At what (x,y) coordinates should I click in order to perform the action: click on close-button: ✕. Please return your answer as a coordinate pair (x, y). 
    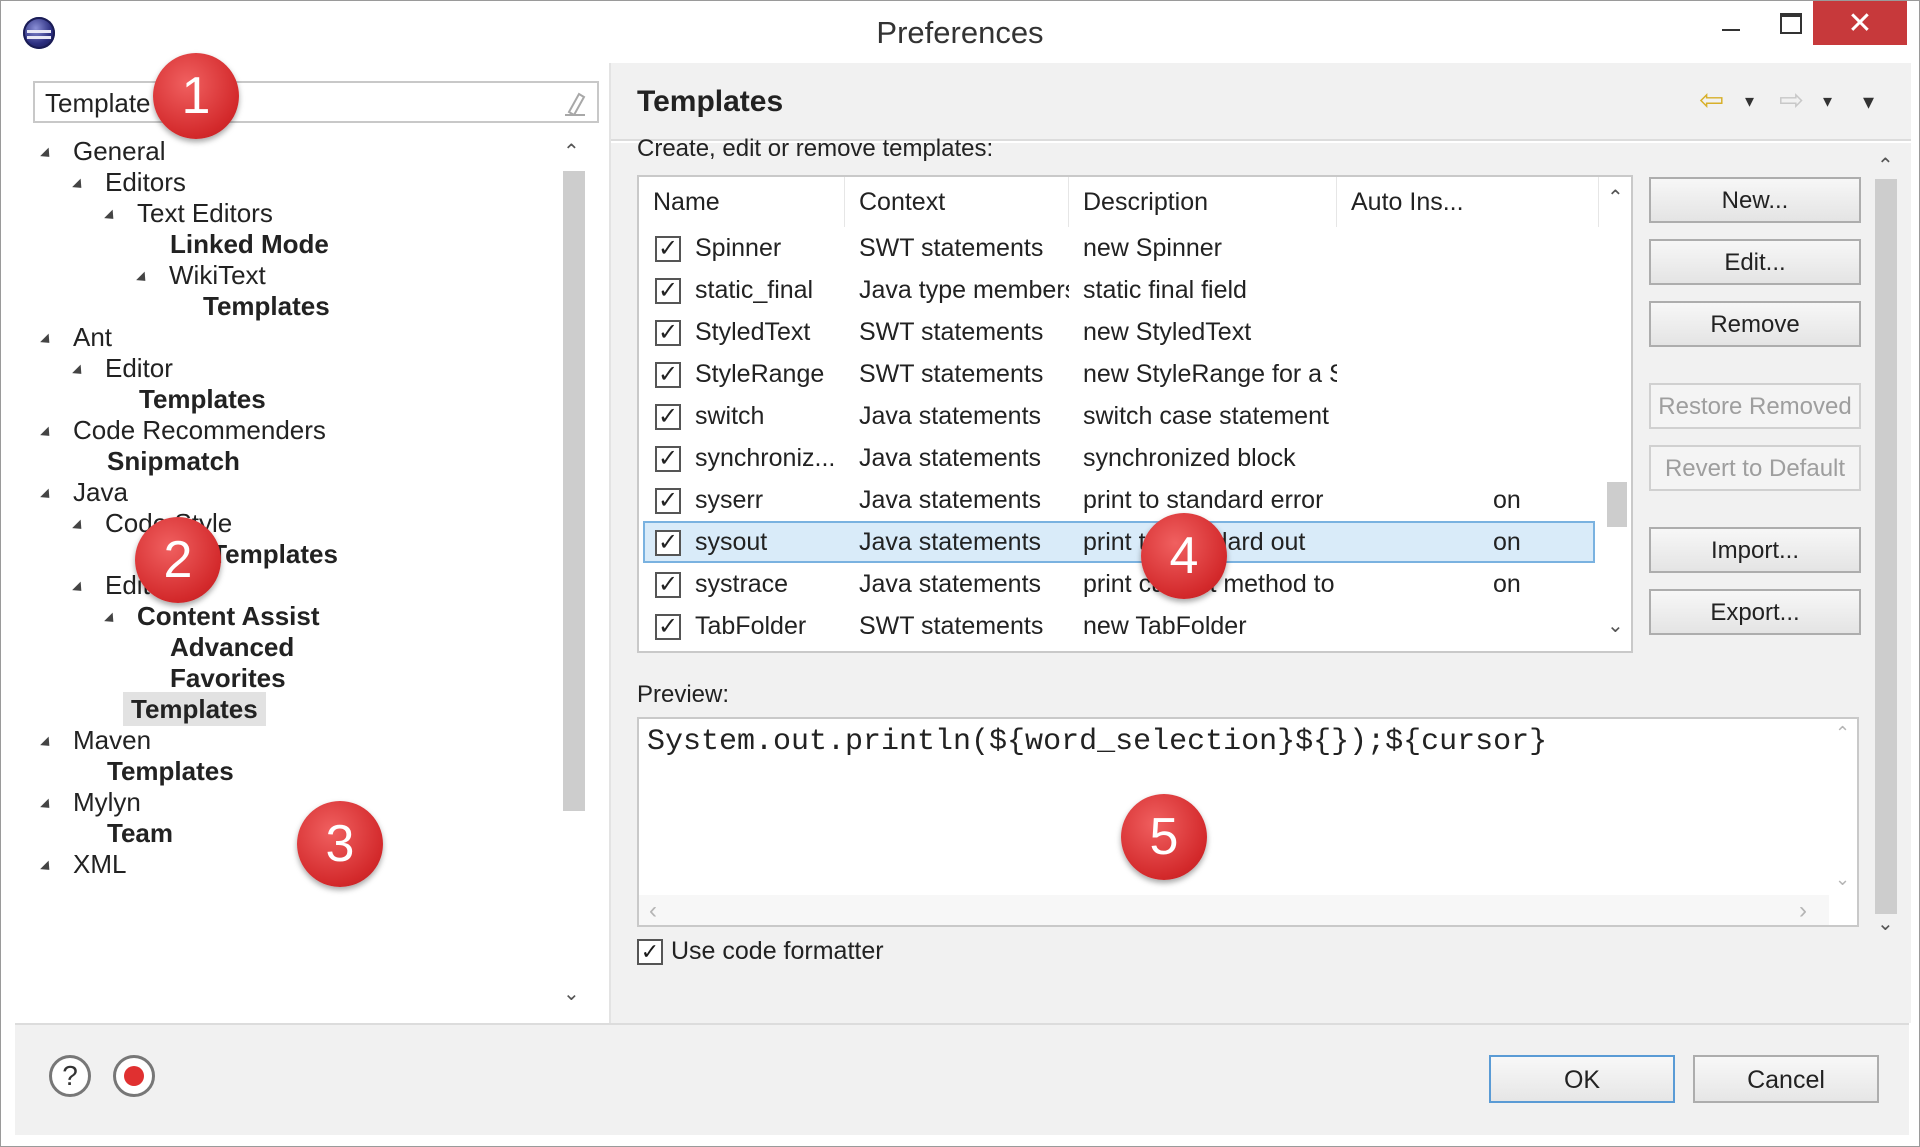
    Looking at the image, I should click on (1860, 23).